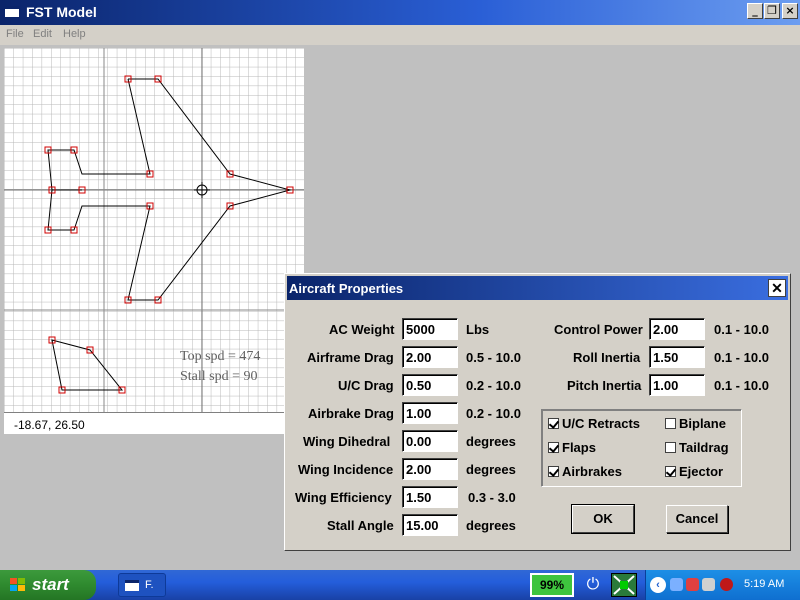 This screenshot has width=800, height=600. Describe the element at coordinates (400, 585) in the screenshot. I see `taskbar: start F. 99% ⏻ ‹ 5:19 AM` at that location.